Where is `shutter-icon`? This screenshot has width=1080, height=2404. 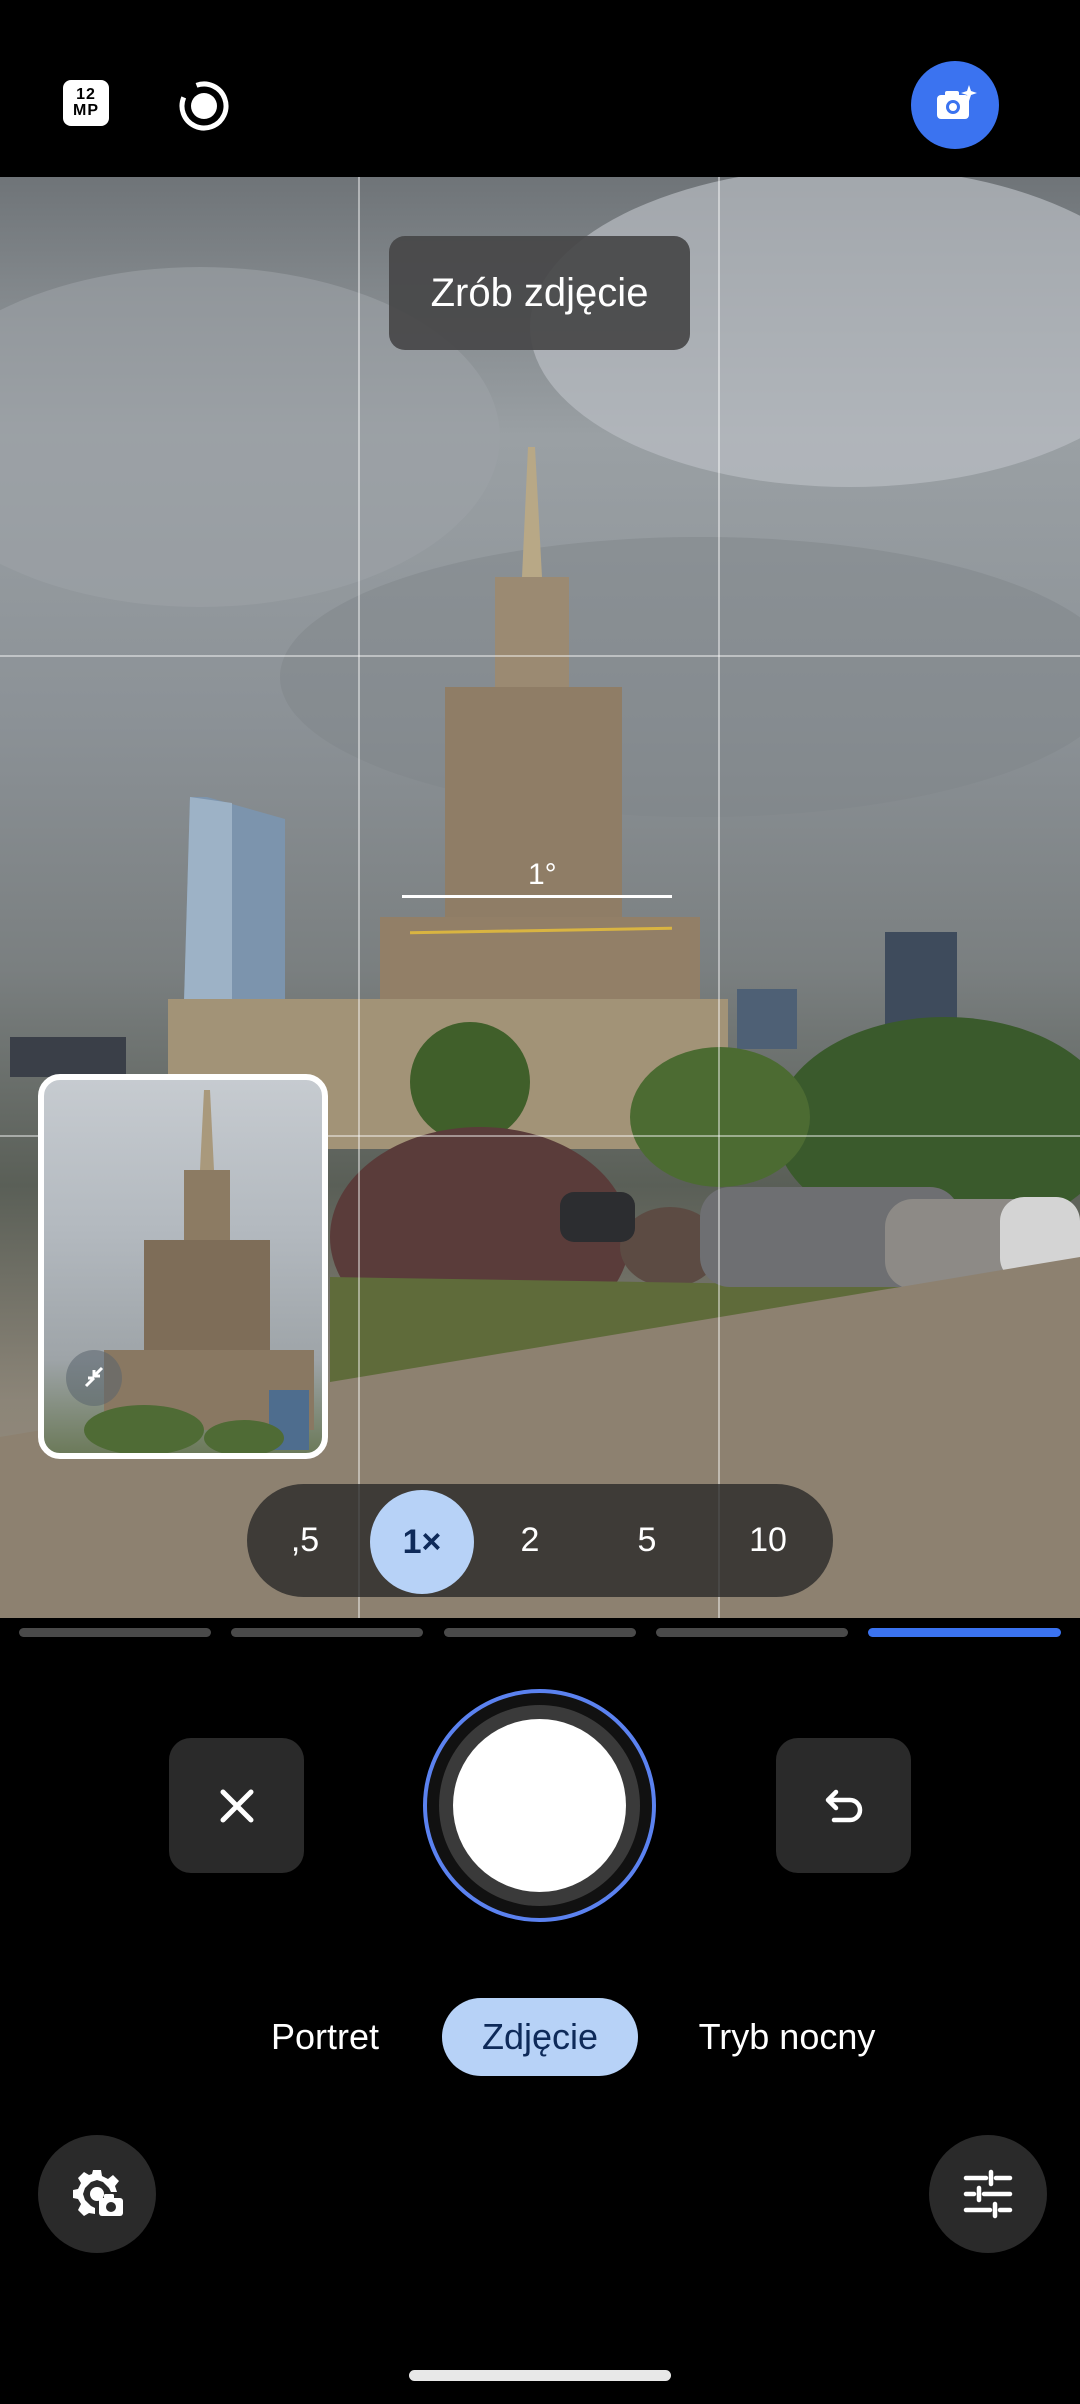
shutter-icon is located at coordinates (539, 1805).